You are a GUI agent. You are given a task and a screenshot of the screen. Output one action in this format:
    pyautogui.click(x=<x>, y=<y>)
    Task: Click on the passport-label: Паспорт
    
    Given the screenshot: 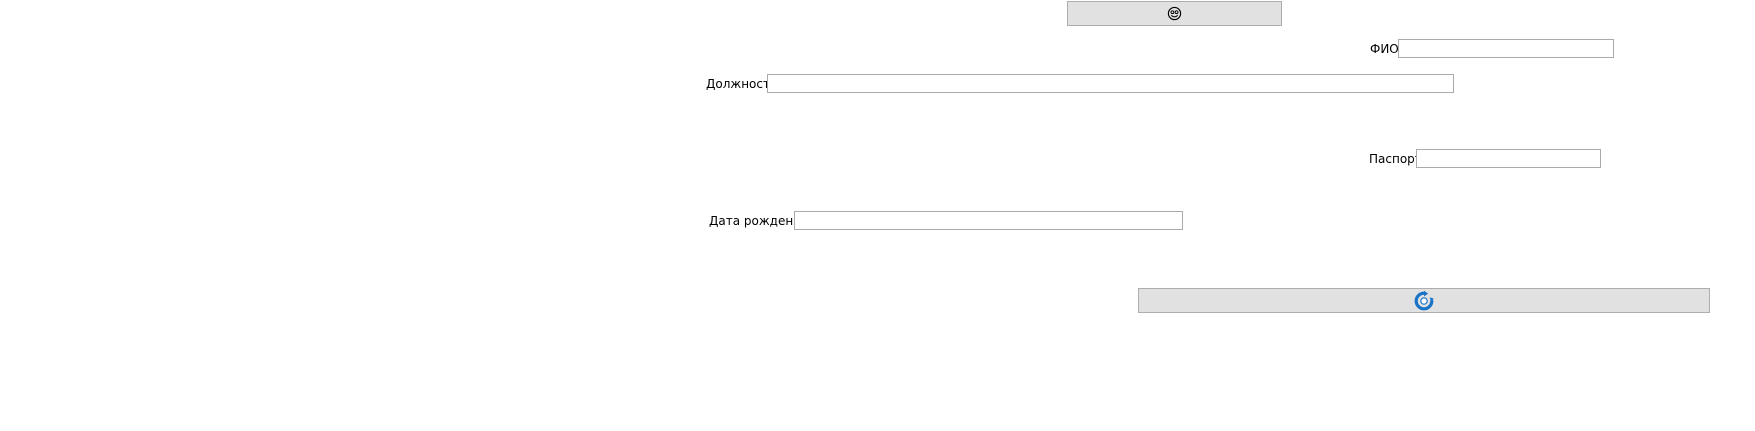 What is the action you would take?
    pyautogui.click(x=1395, y=159)
    